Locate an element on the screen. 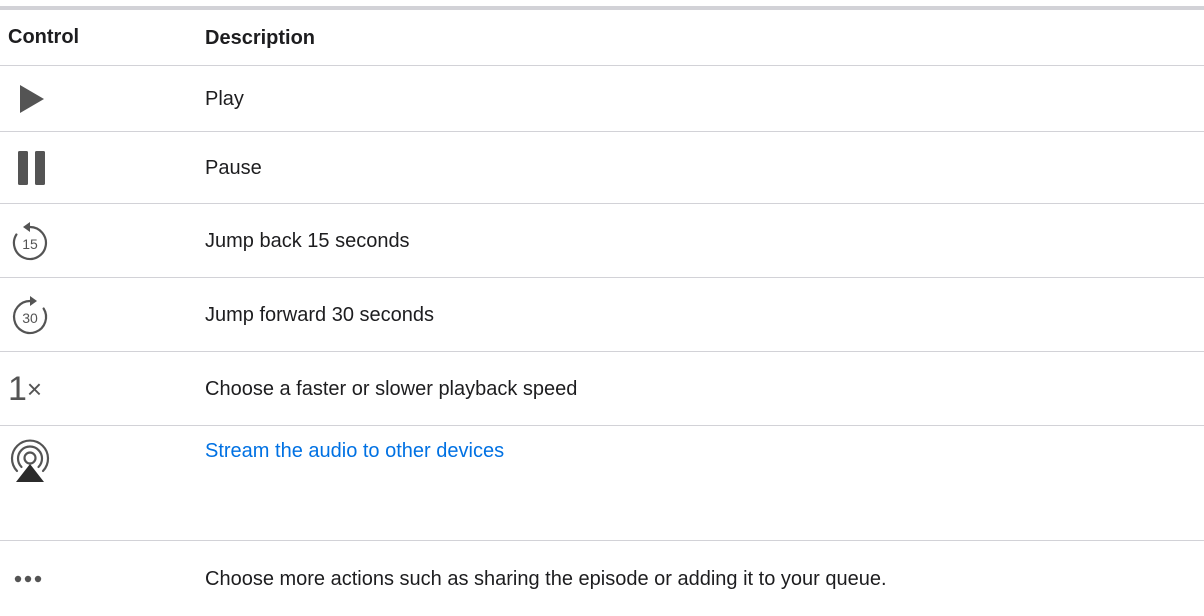 Image resolution: width=1204 pixels, height=616 pixels. table-header-row: Control Description is located at coordinates (602, 38).